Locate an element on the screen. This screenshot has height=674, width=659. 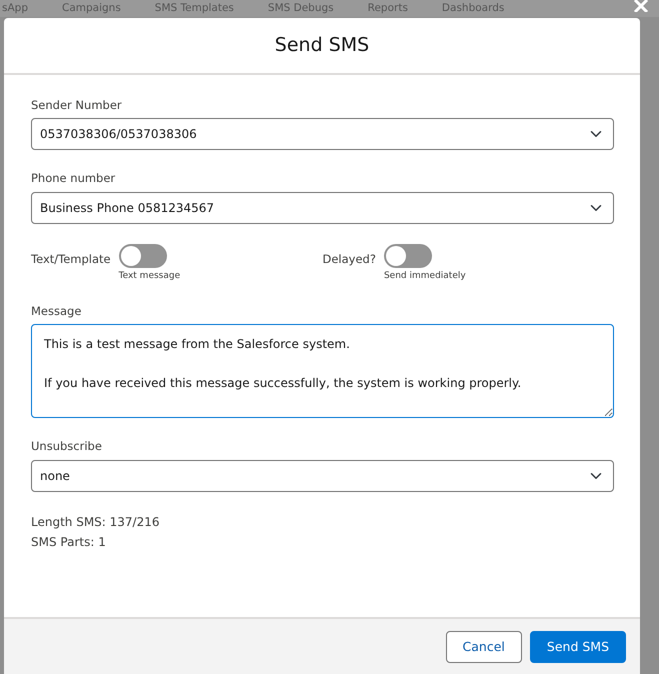
nav-tab: sApp is located at coordinates (15, 8).